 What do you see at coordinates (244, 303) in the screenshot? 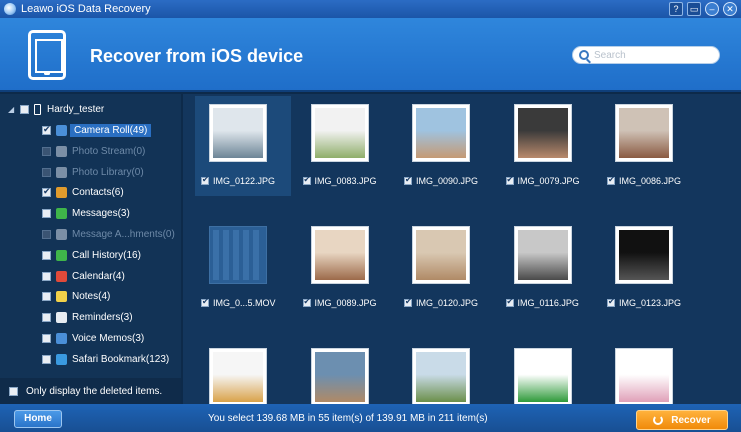
I see `file-name: IMG_0...5.MOV` at bounding box center [244, 303].